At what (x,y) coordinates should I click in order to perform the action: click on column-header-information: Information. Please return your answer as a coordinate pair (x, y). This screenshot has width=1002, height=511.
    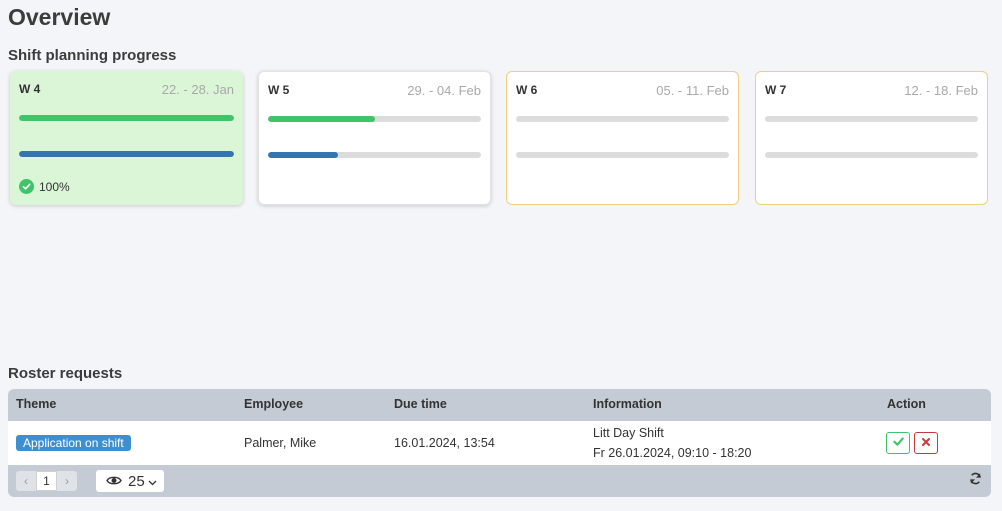
    Looking at the image, I should click on (627, 404).